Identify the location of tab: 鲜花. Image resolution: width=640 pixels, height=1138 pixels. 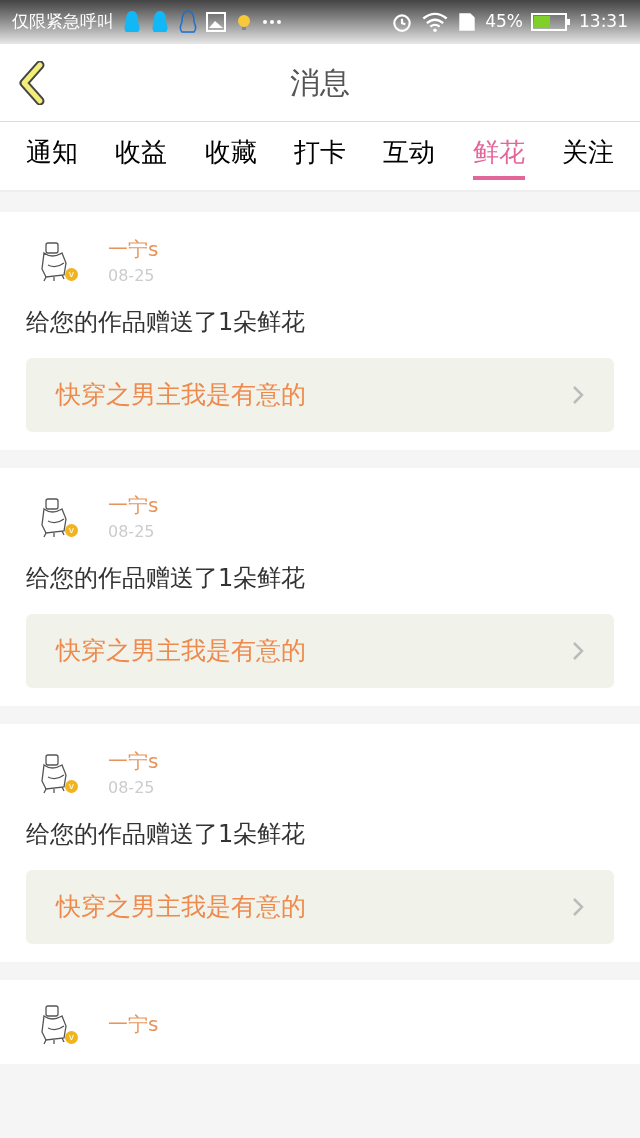
(498, 156).